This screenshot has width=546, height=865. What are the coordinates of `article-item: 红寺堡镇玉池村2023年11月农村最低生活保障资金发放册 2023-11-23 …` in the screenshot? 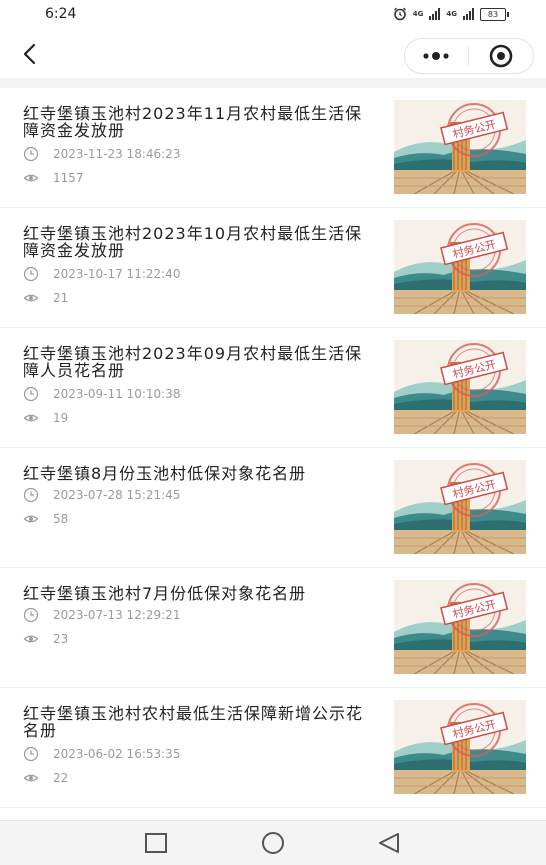 It's located at (273, 148).